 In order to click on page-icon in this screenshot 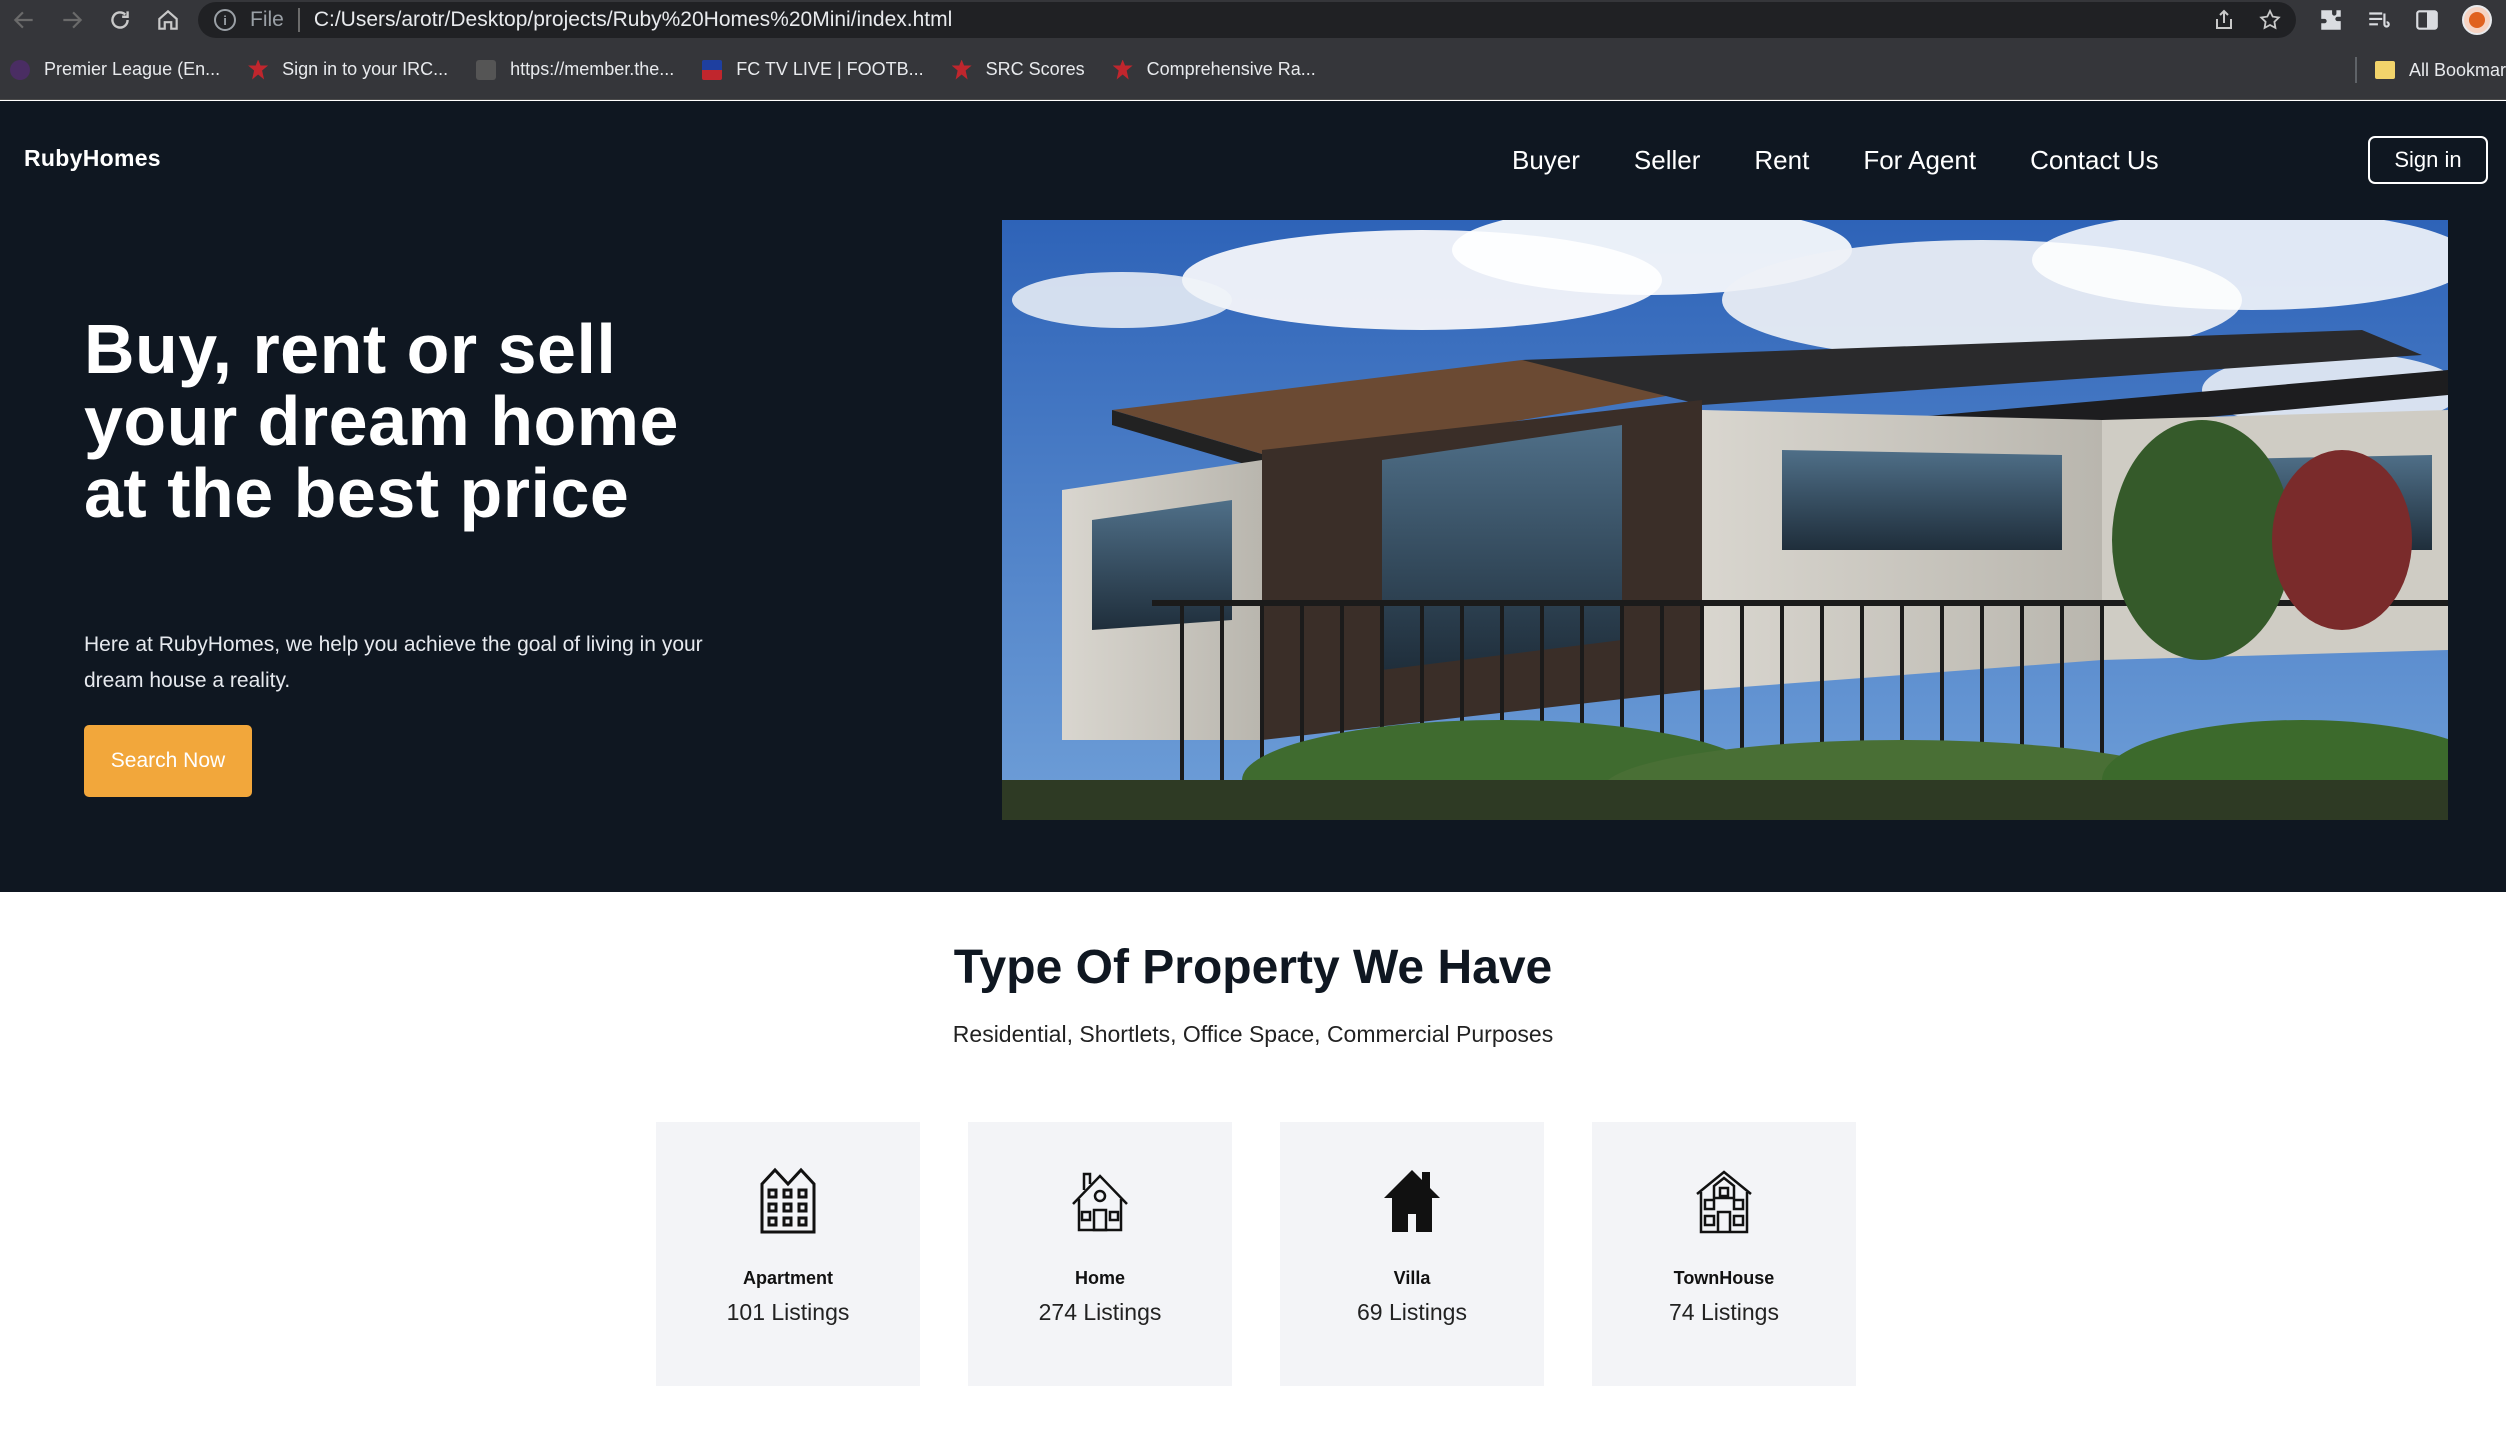, I will do `click(486, 69)`.